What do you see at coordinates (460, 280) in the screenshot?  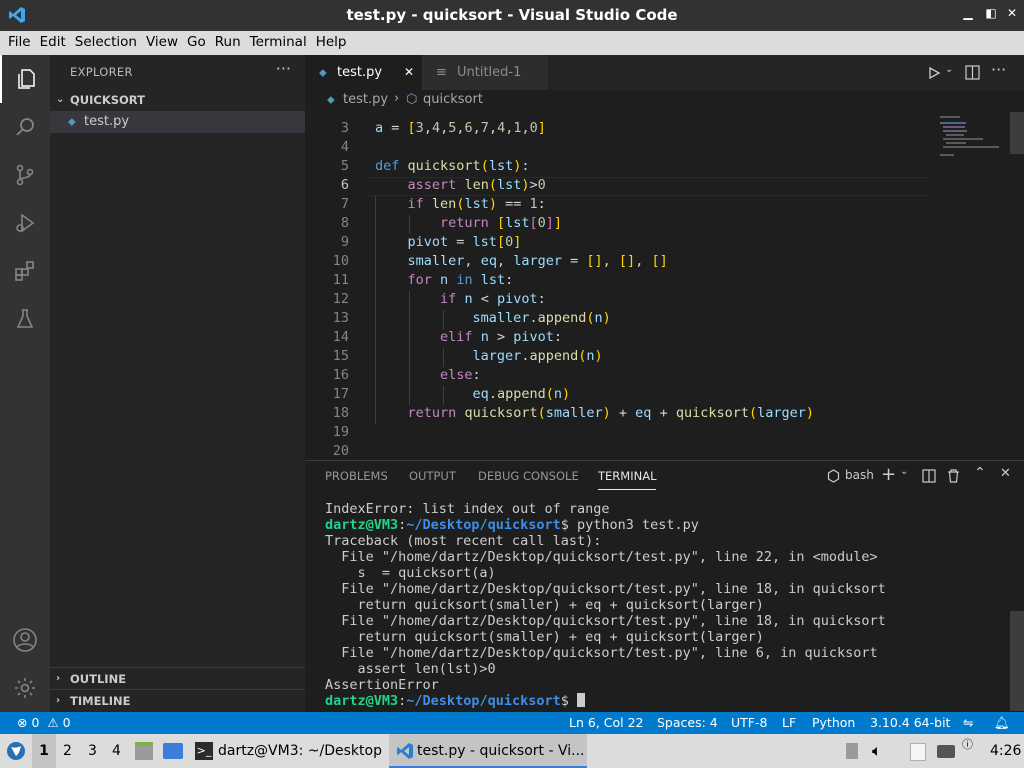 I see `code-line-11: for n in lst:` at bounding box center [460, 280].